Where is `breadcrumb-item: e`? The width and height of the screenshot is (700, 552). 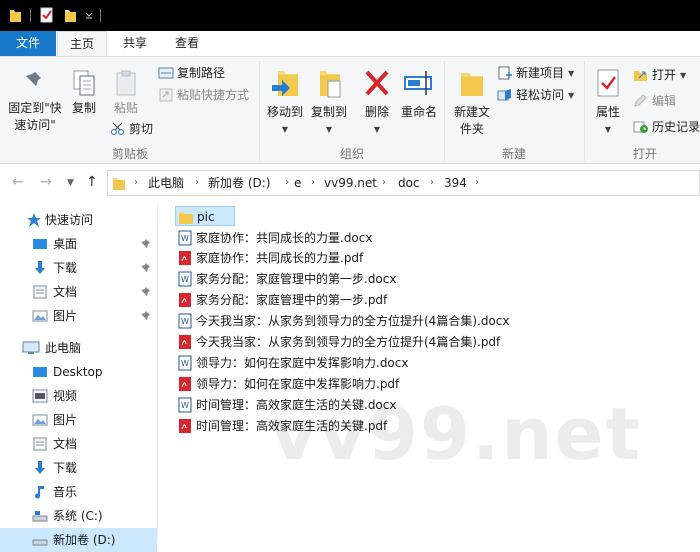
breadcrumb-item: e is located at coordinates (297, 183).